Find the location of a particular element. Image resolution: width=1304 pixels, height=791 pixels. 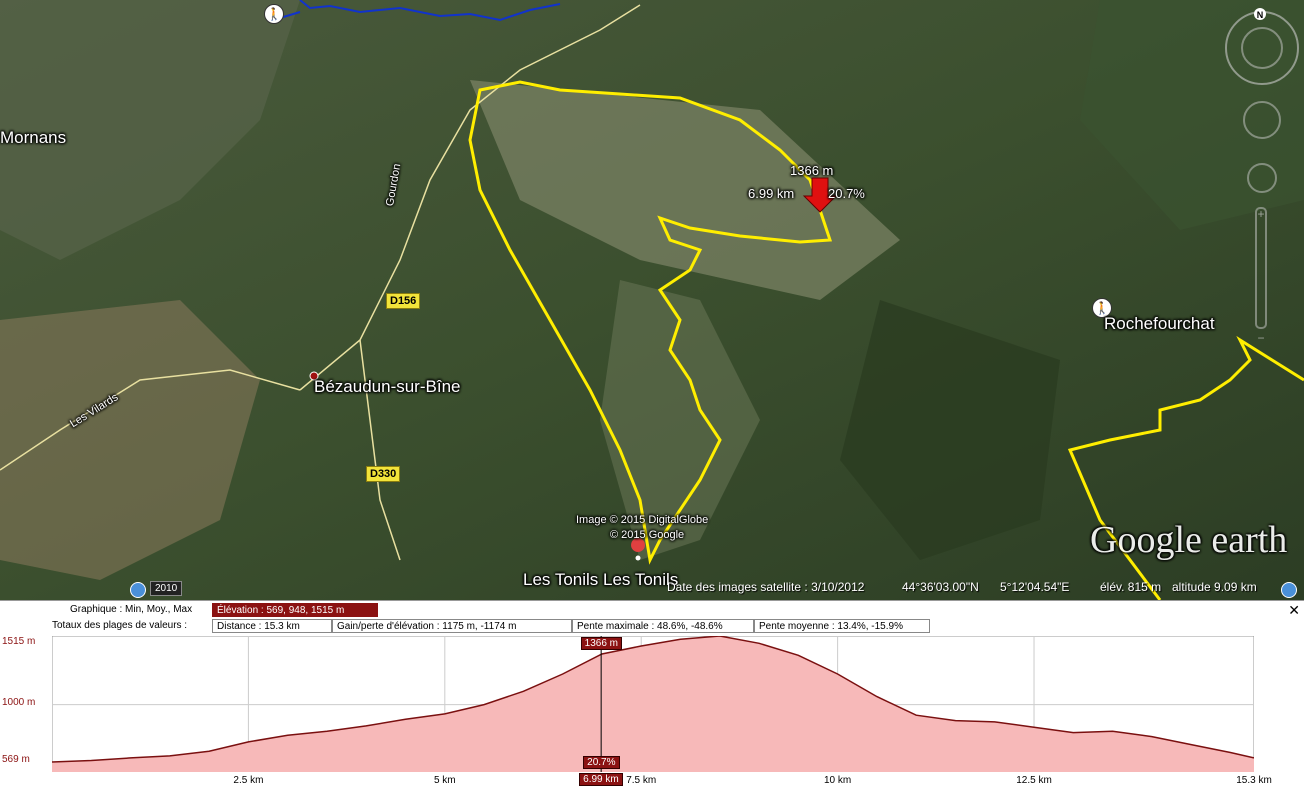

chart-cursor-distance: 6.99 km is located at coordinates (601, 779).